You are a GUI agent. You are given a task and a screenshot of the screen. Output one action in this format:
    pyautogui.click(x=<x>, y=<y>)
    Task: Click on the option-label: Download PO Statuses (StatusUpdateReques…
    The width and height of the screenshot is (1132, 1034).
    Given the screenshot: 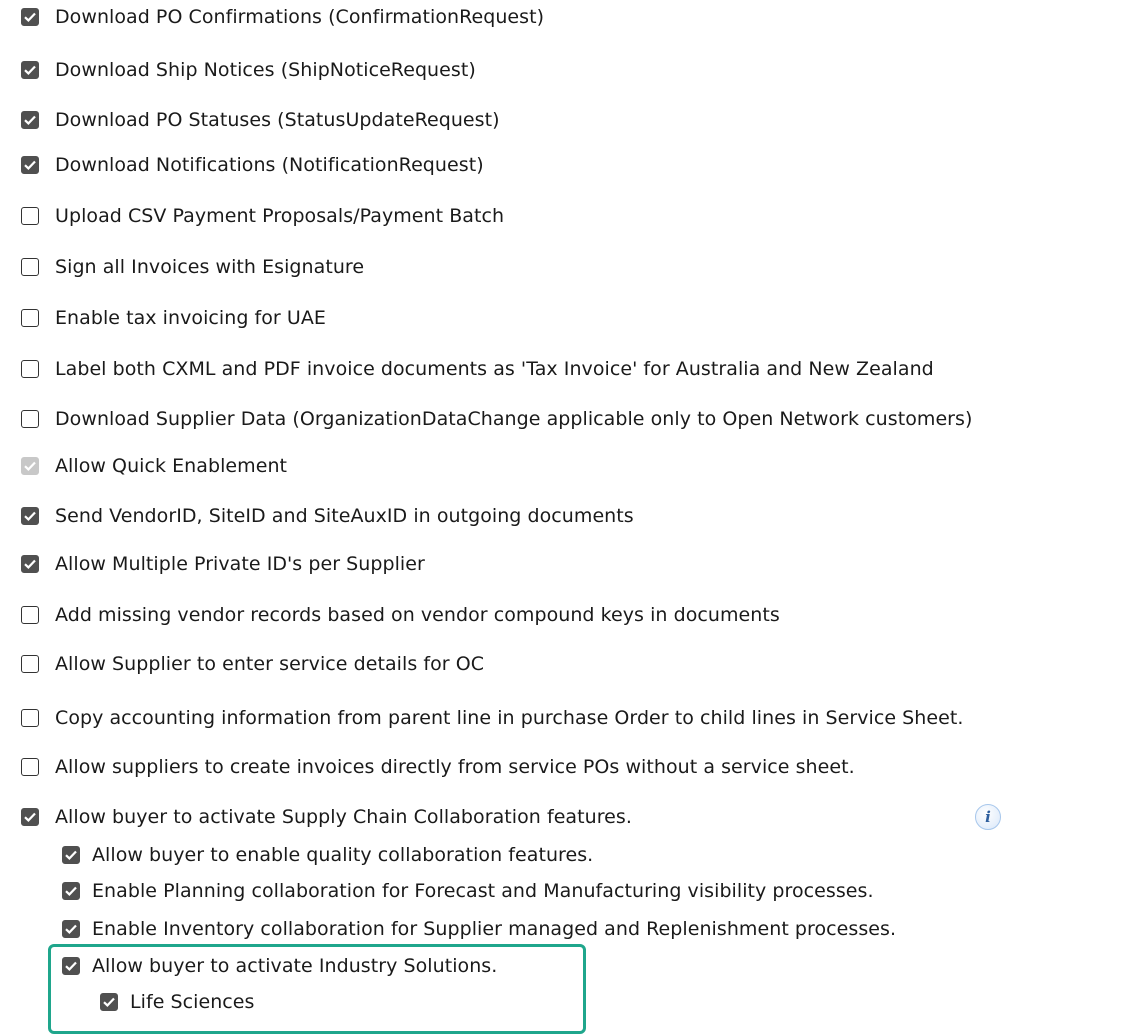 What is the action you would take?
    pyautogui.click(x=277, y=120)
    